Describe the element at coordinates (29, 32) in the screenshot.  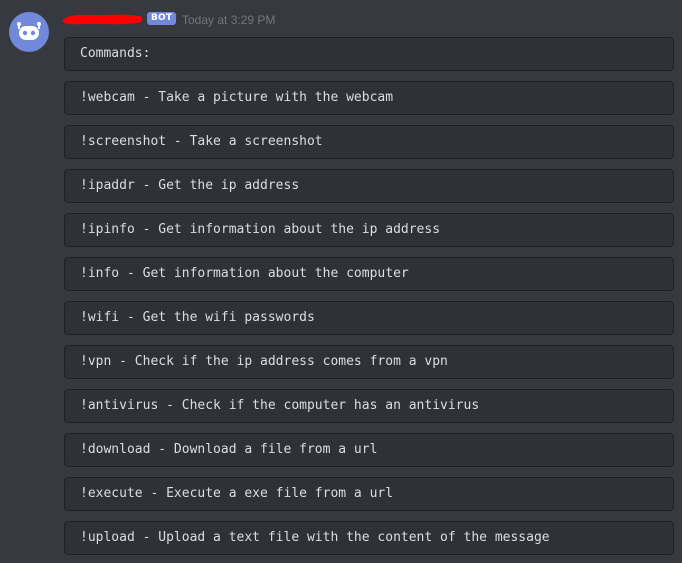
I see `bot-avatar-icon` at that location.